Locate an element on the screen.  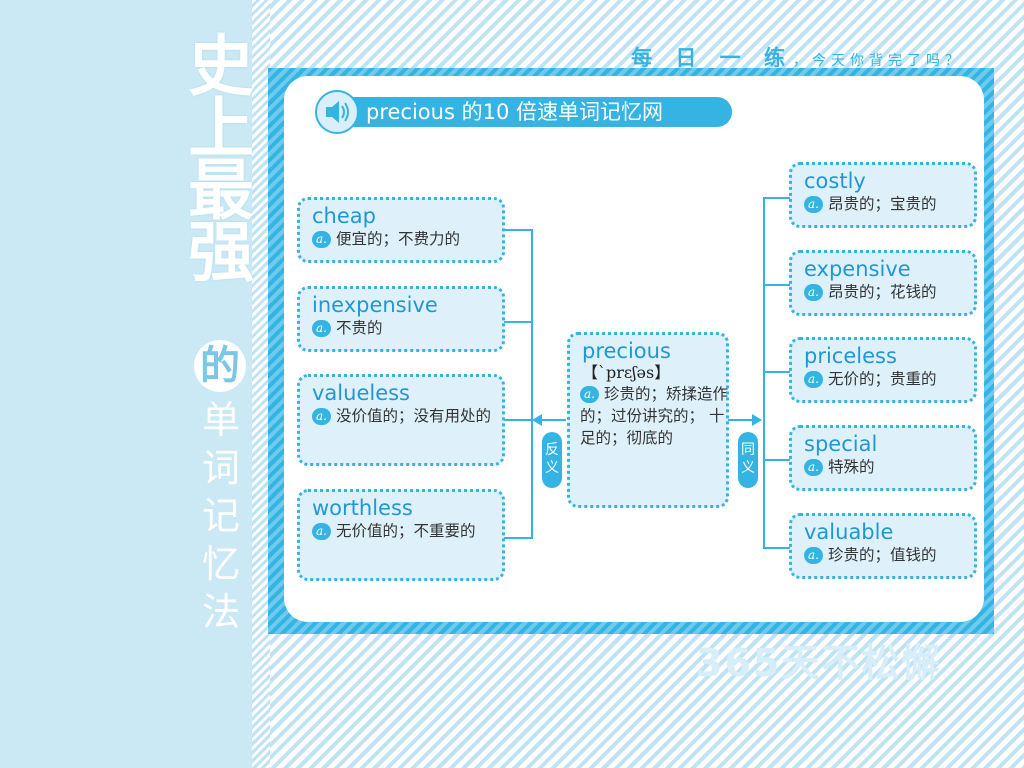
sidebar-sub-char: 记 is located at coordinates (220, 516).